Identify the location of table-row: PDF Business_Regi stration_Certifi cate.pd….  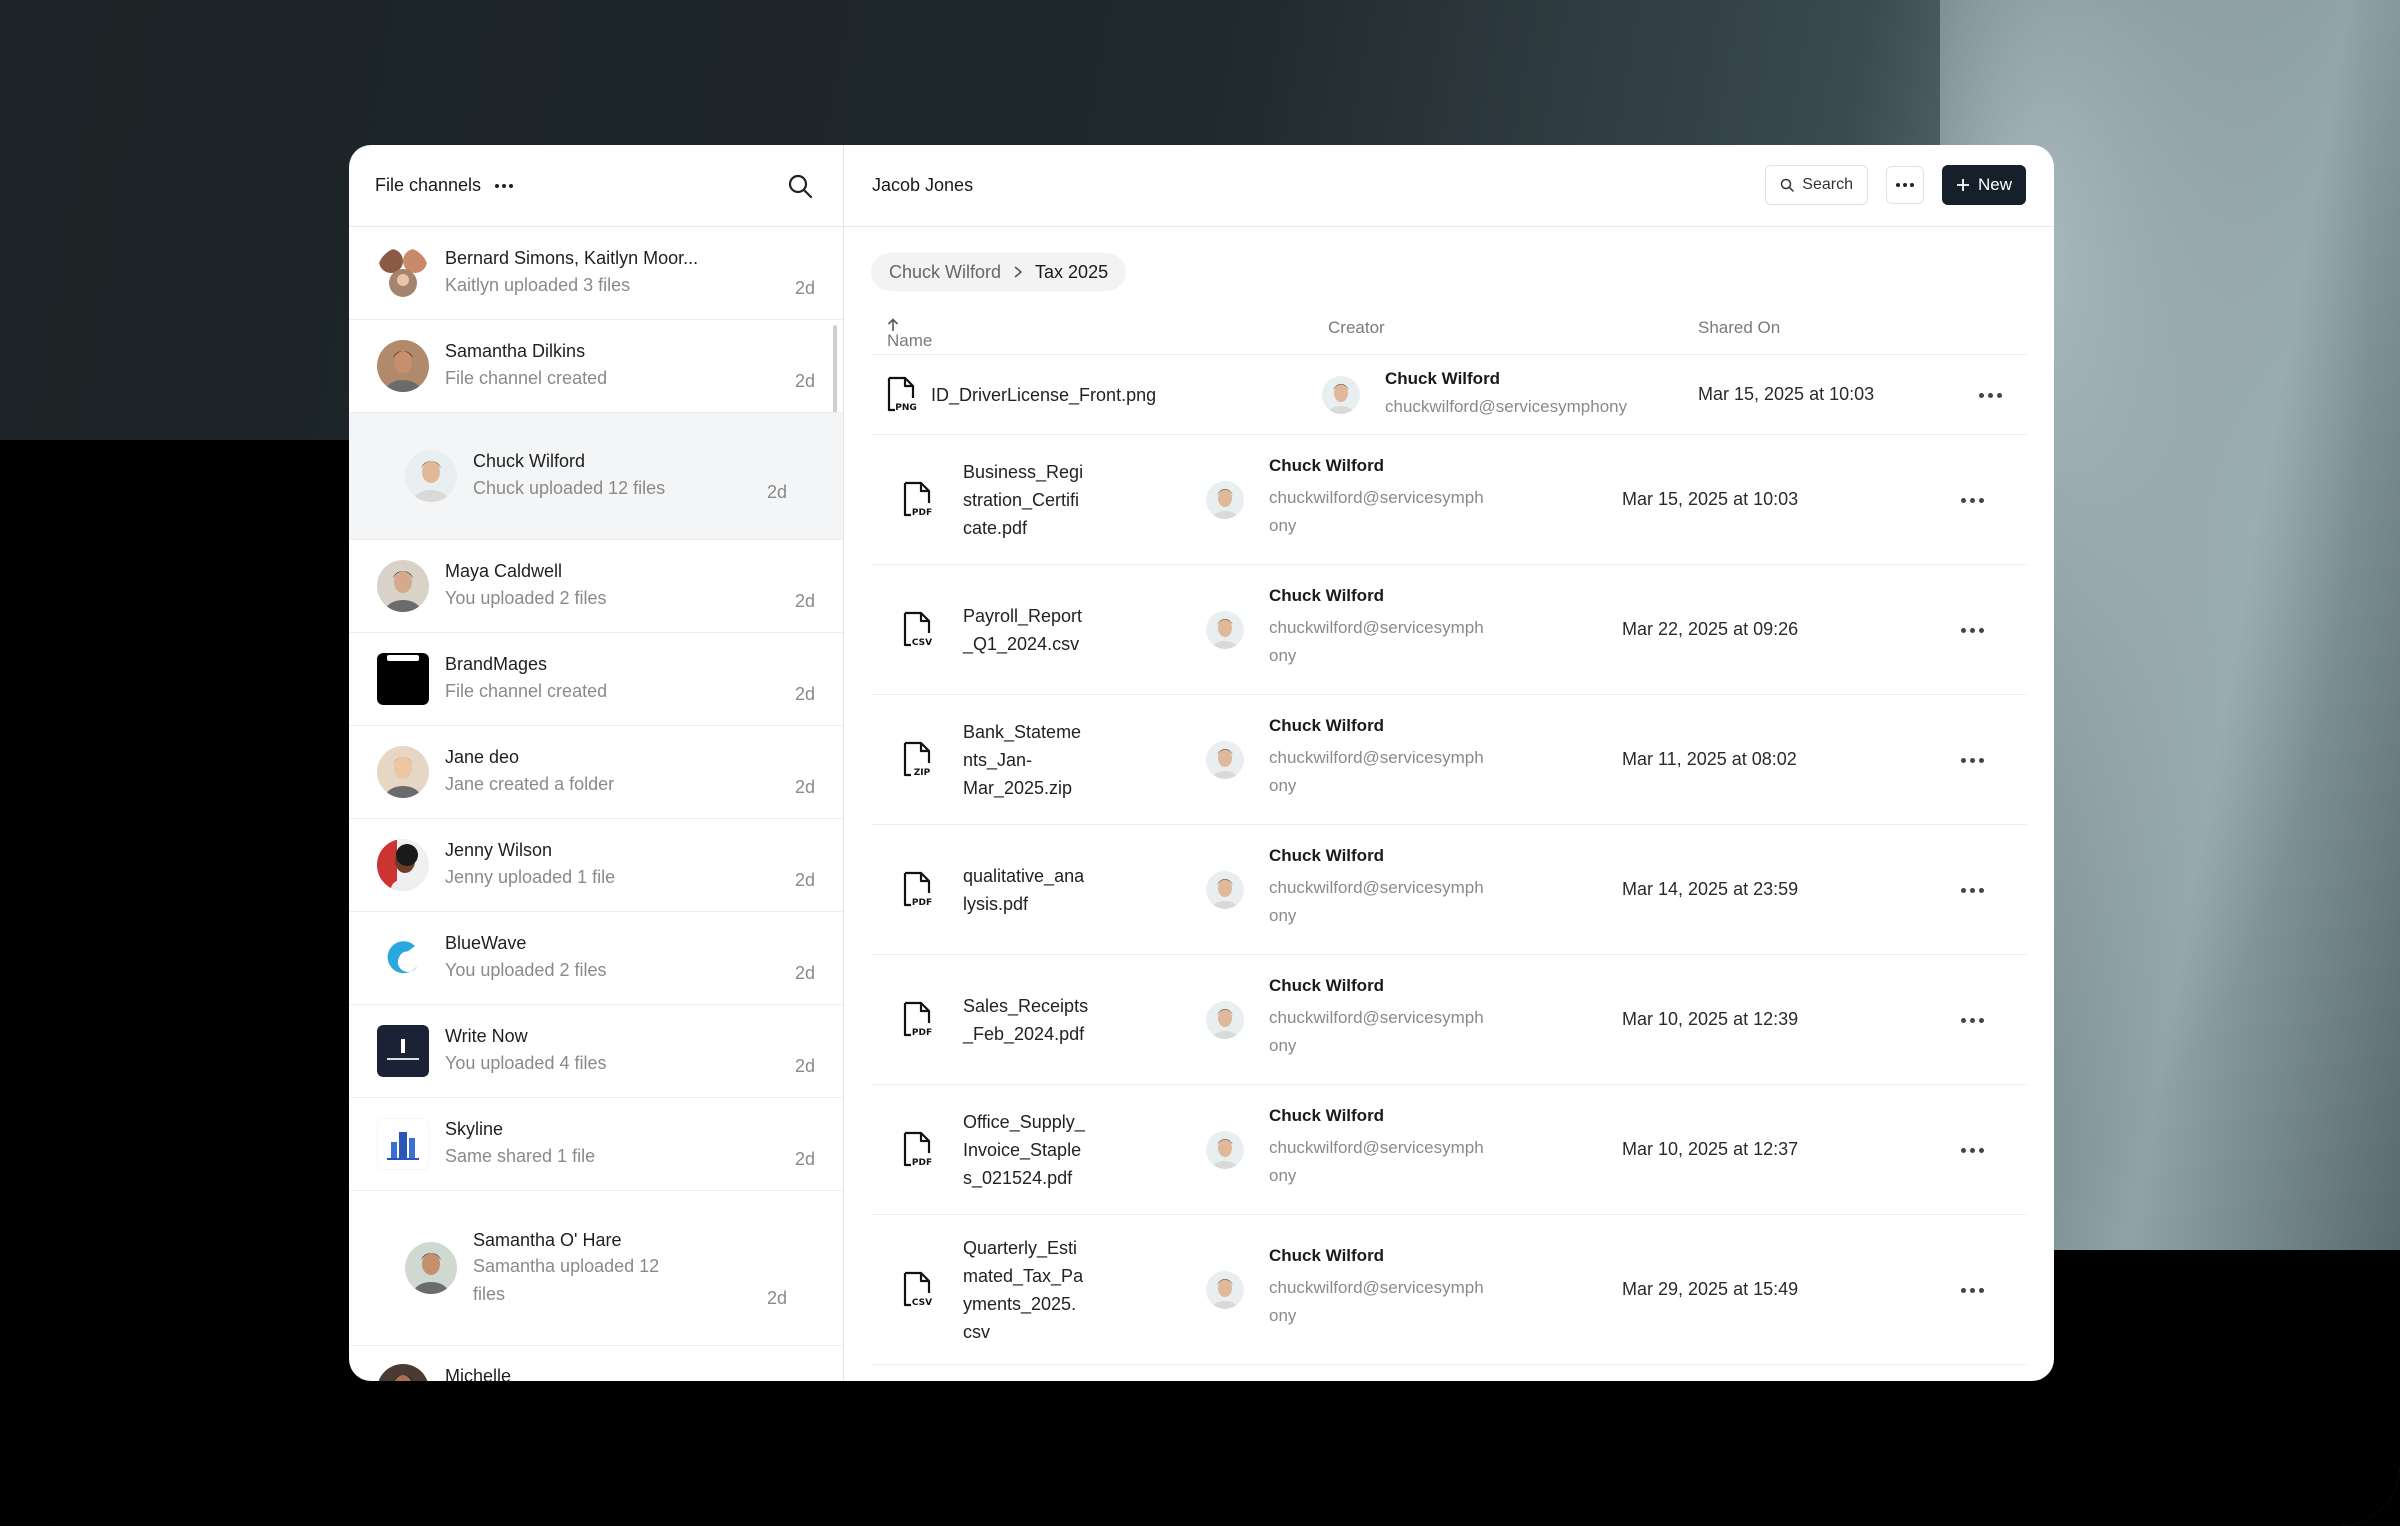
(1449, 500).